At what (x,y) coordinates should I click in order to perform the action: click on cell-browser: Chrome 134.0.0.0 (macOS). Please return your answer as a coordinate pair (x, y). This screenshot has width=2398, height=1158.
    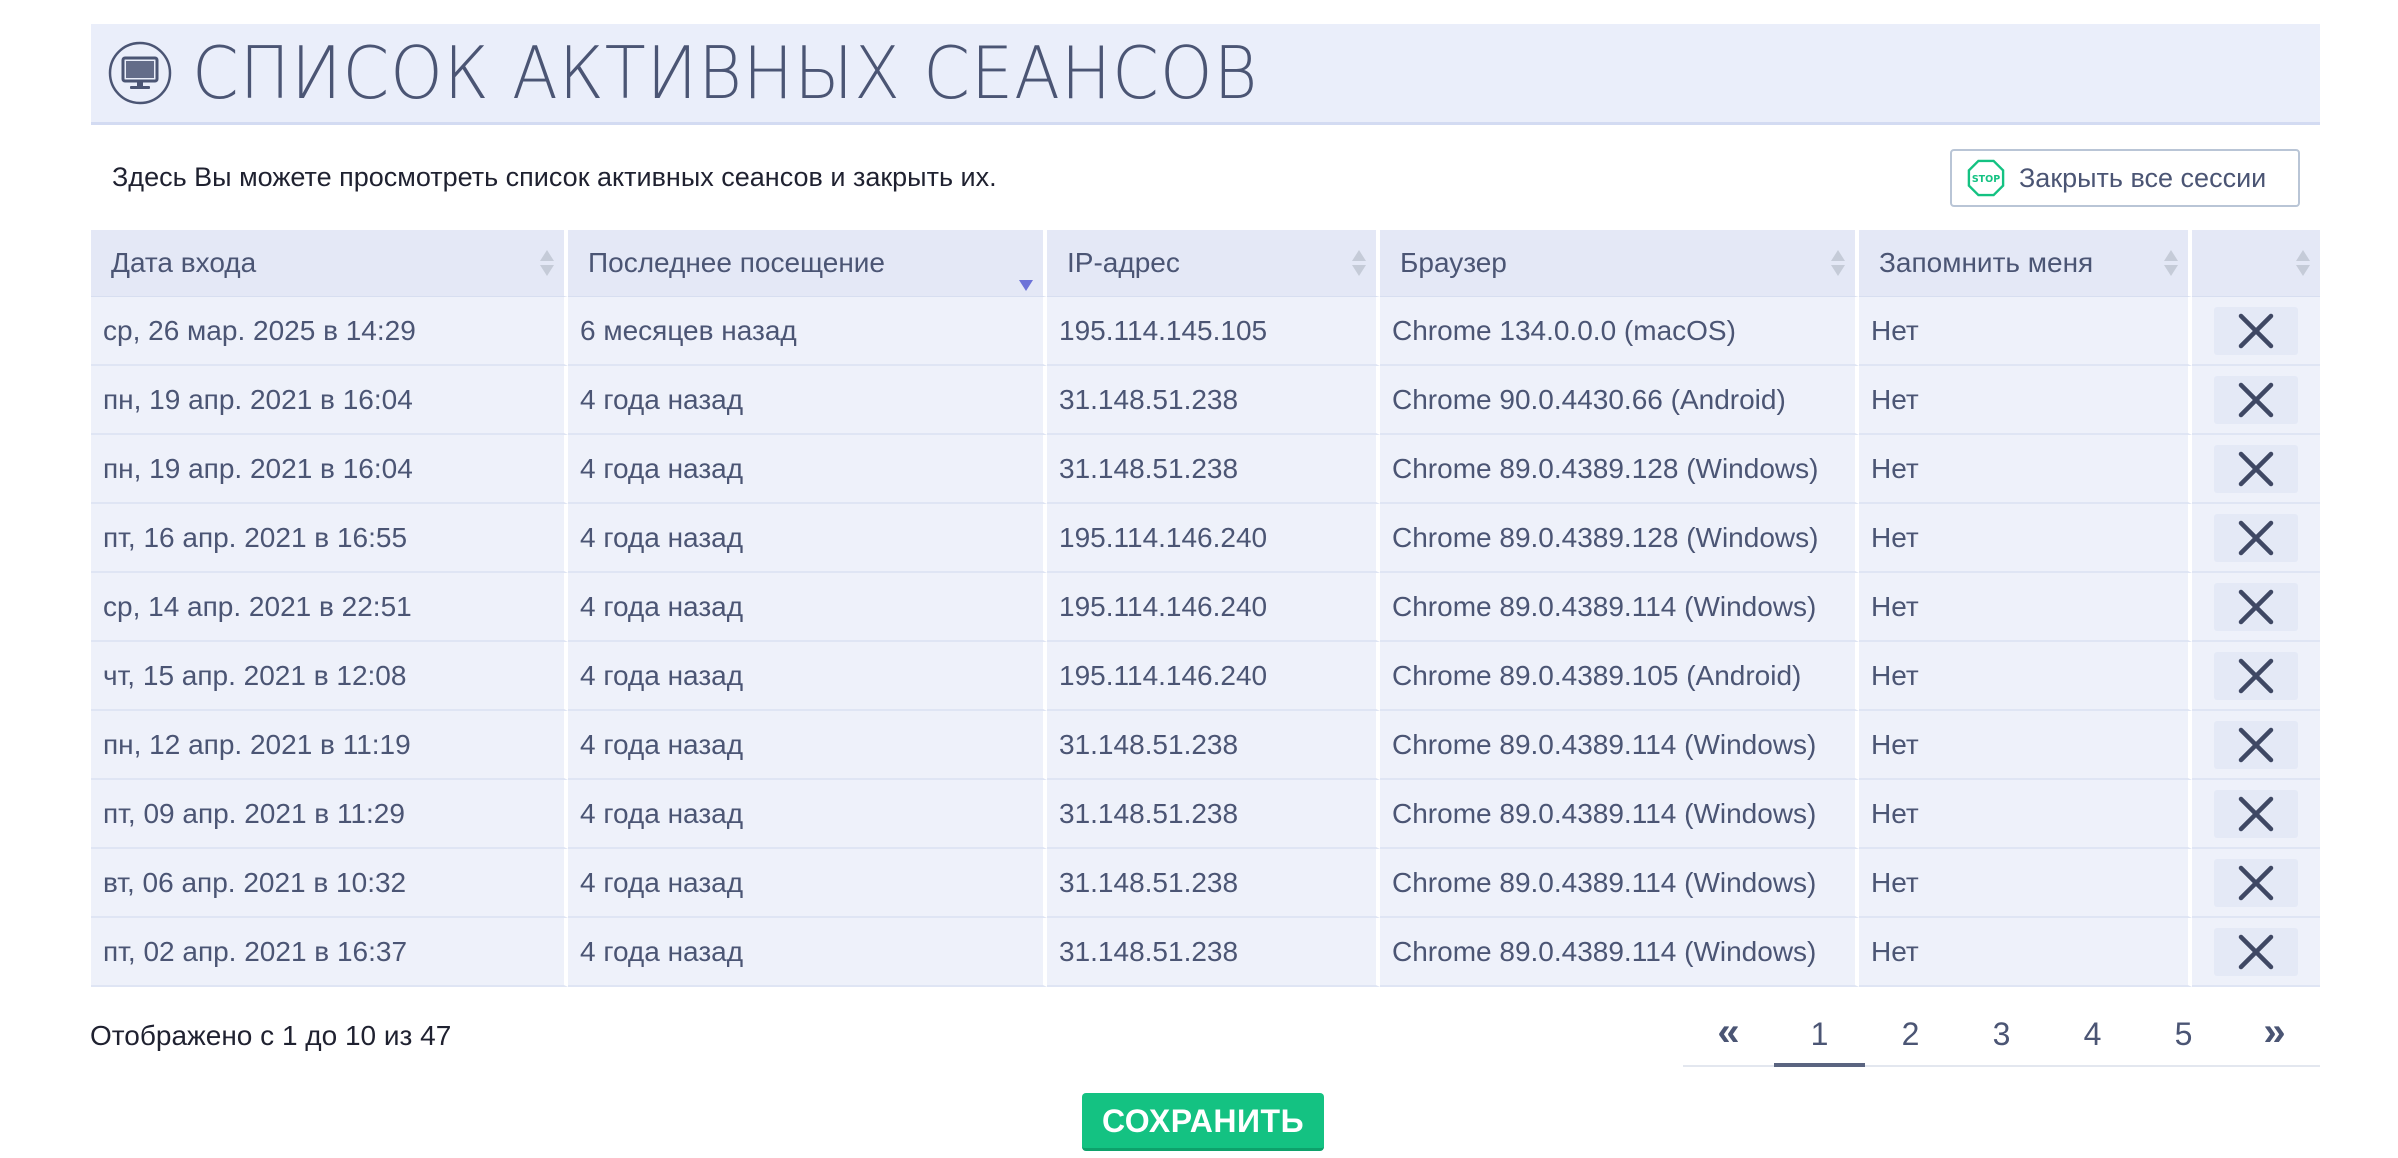
    Looking at the image, I should click on (1619, 331).